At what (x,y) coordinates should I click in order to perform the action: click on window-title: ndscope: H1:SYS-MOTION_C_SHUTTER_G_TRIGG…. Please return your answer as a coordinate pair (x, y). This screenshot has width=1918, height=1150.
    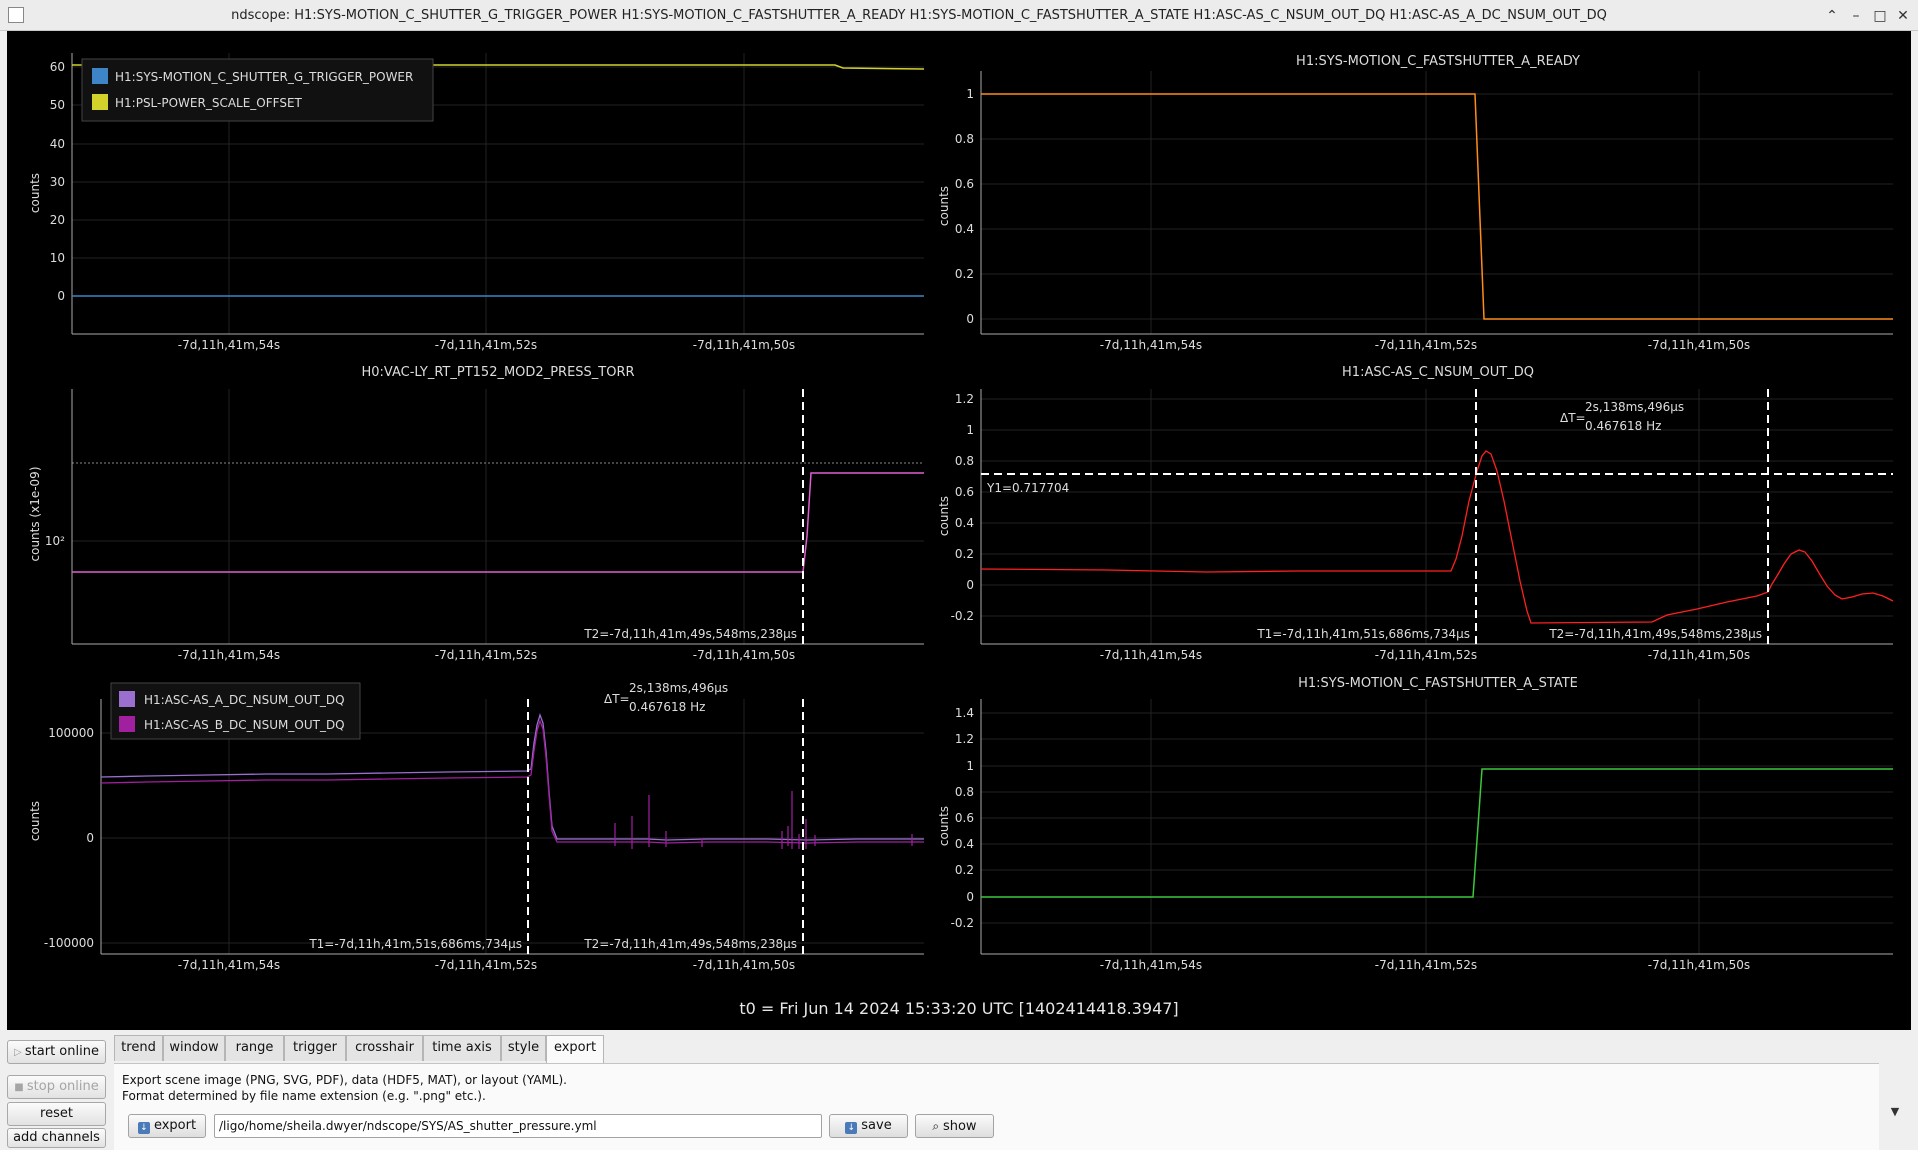
    Looking at the image, I should click on (919, 15).